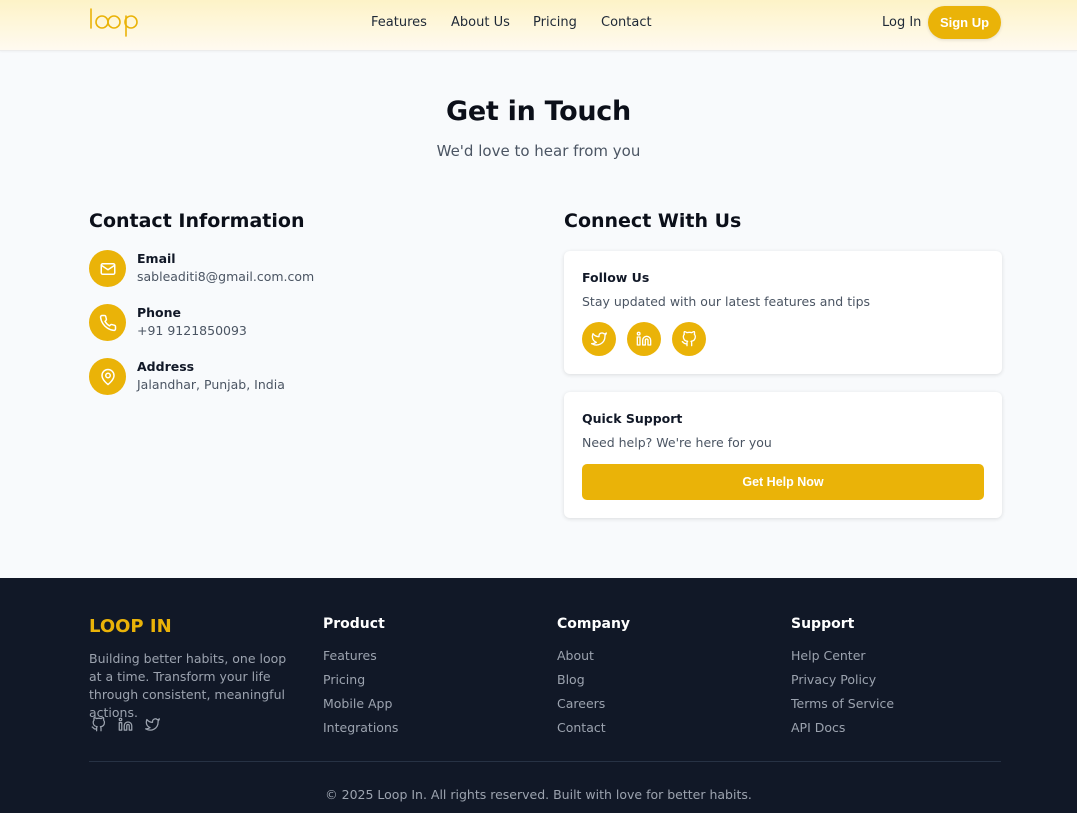 The width and height of the screenshot is (1077, 813). I want to click on contact-phone: Phone +91 9121850093, so click(289, 323).